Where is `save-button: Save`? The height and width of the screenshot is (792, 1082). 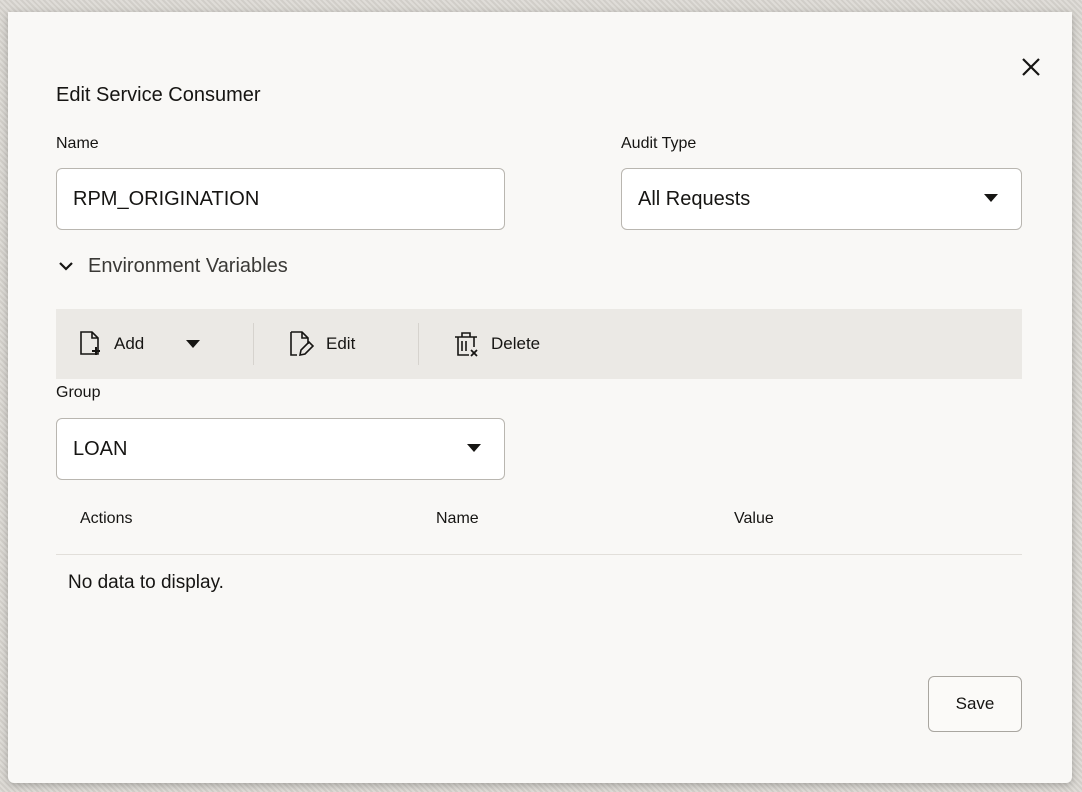 save-button: Save is located at coordinates (975, 704).